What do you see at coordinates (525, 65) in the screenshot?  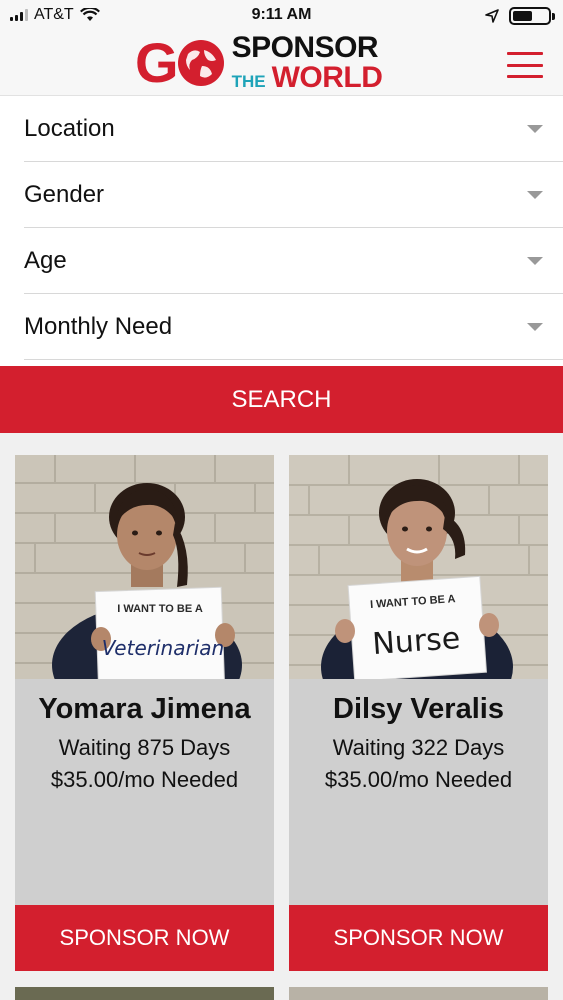 I see `hamburger-icon` at bounding box center [525, 65].